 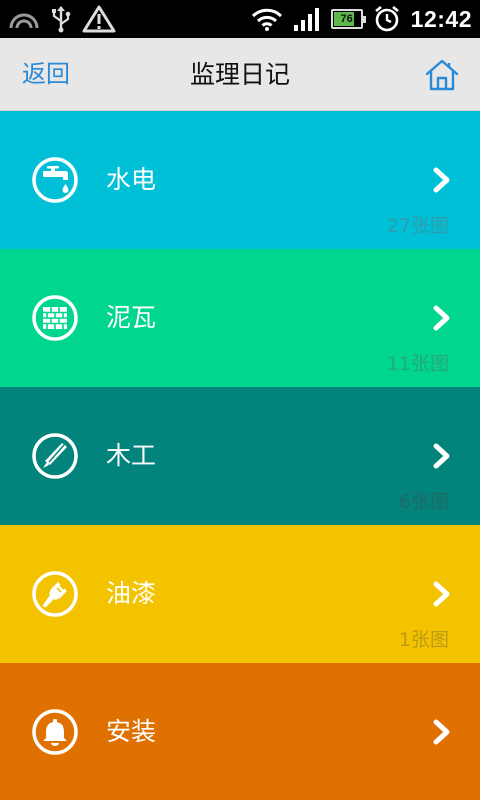 I want to click on photo-count: 1张图, so click(x=423, y=640).